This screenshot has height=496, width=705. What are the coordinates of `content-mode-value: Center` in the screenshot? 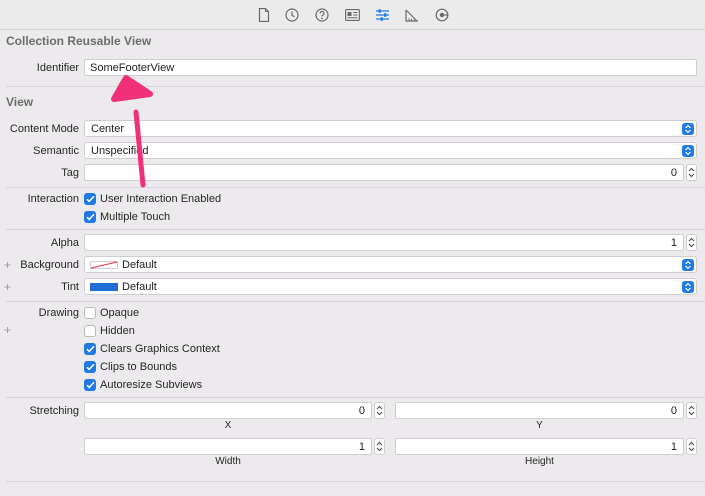 It's located at (108, 129).